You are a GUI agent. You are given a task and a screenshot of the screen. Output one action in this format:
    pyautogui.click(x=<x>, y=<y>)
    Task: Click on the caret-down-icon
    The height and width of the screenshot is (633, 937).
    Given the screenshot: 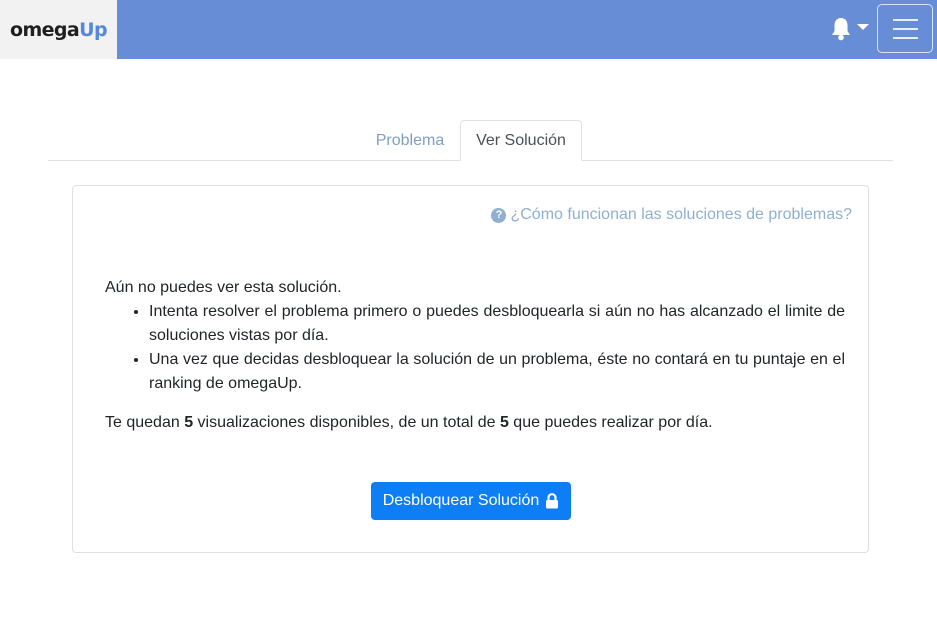 What is the action you would take?
    pyautogui.click(x=863, y=27)
    